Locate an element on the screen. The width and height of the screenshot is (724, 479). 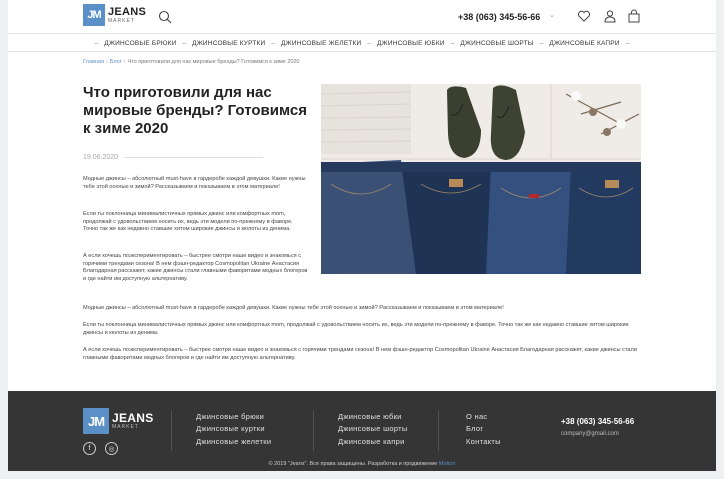
nav-item-jeans-trousers: ДЖИНСОВЫЕ БРЮКИ is located at coordinates (140, 43).